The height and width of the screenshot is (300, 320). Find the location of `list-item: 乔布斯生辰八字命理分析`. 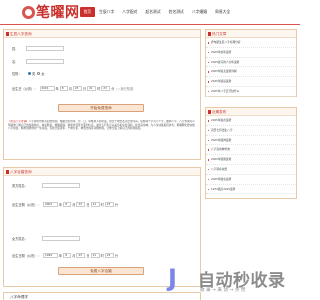

list-item: 乔布斯生辰八字命理分析 is located at coordinates (251, 43).